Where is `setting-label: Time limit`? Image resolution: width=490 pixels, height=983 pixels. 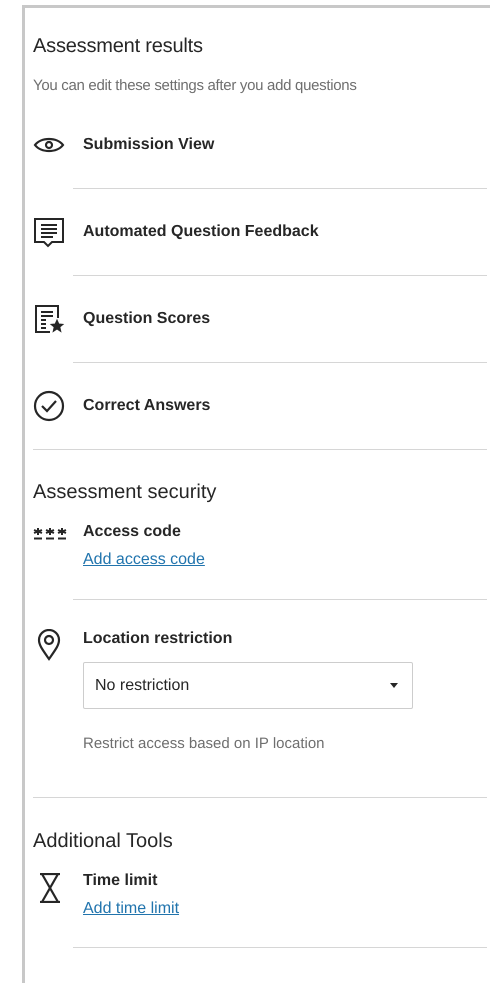 setting-label: Time limit is located at coordinates (120, 881).